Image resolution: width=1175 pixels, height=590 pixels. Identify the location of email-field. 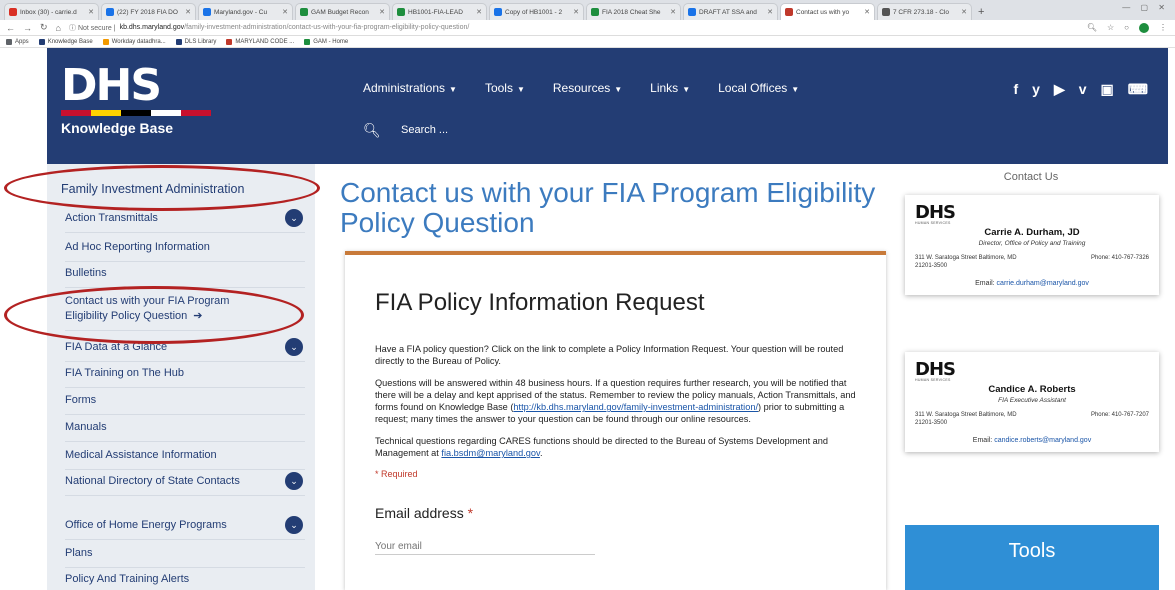
(485, 547).